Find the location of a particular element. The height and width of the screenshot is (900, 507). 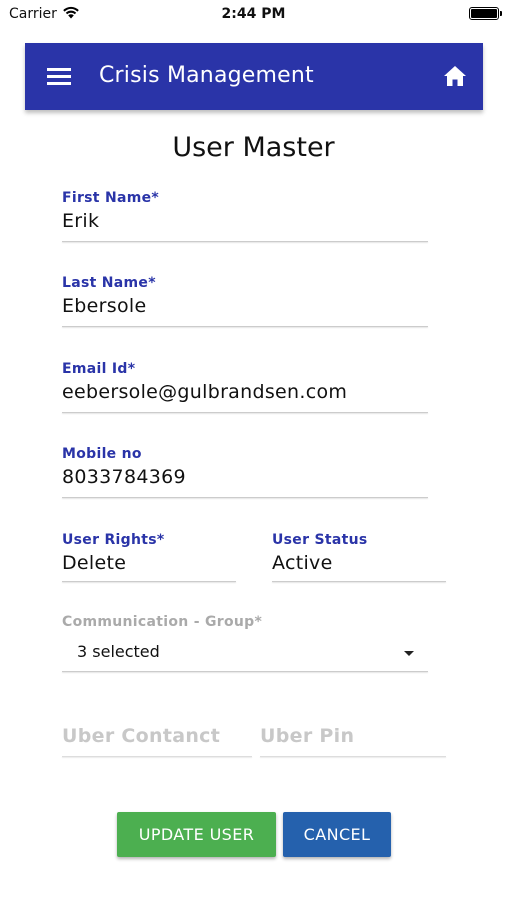

last-name-value: Ebersole is located at coordinates (245, 306).